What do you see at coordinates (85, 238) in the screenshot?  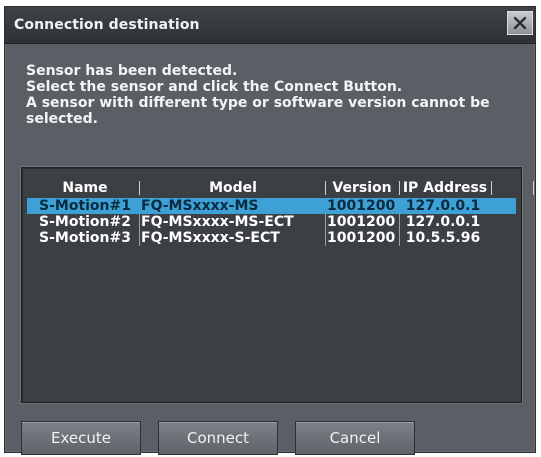 I see `cell-name: S-Motion#3` at bounding box center [85, 238].